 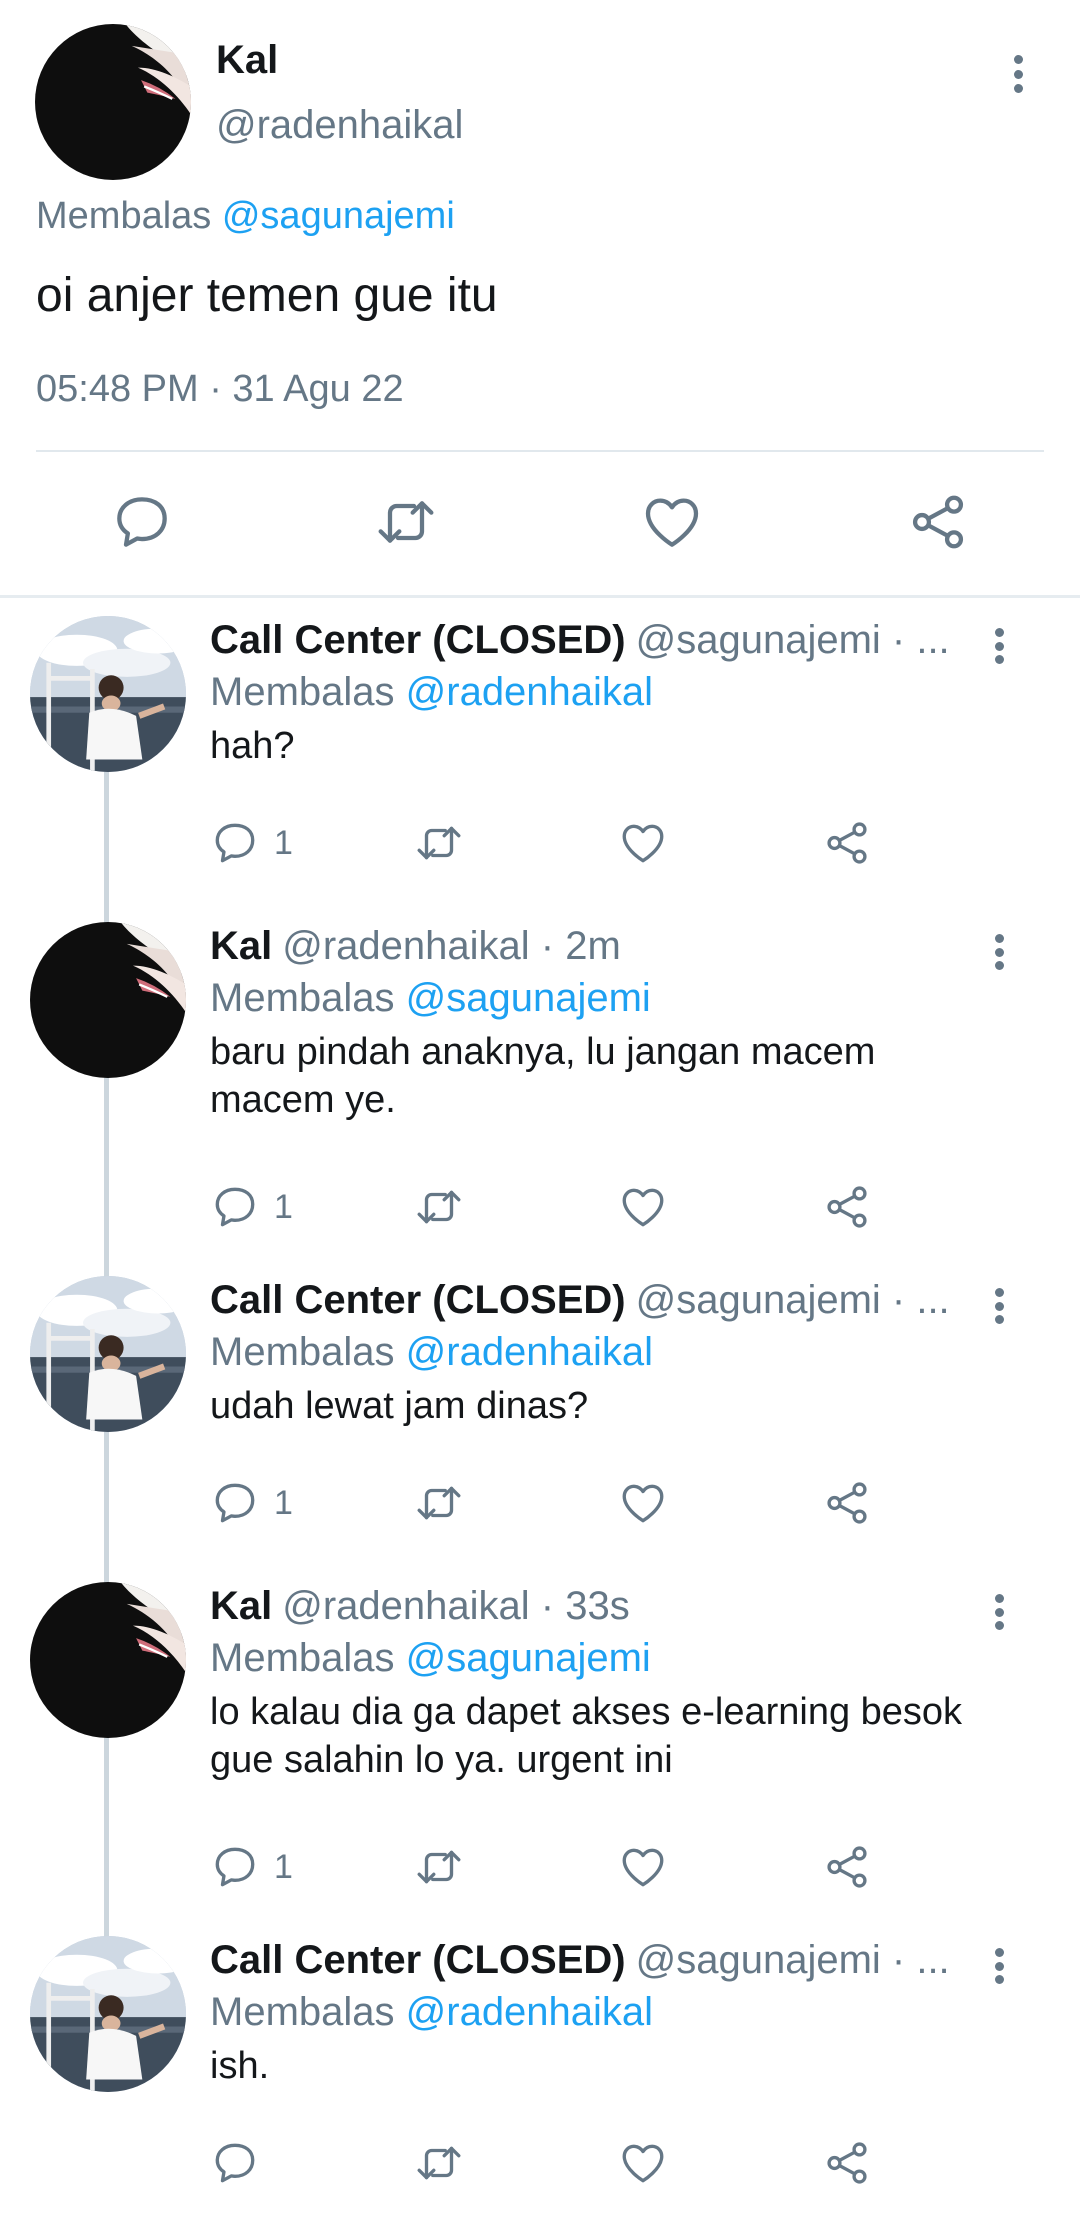 I want to click on reply-text: hah?, so click(x=252, y=746).